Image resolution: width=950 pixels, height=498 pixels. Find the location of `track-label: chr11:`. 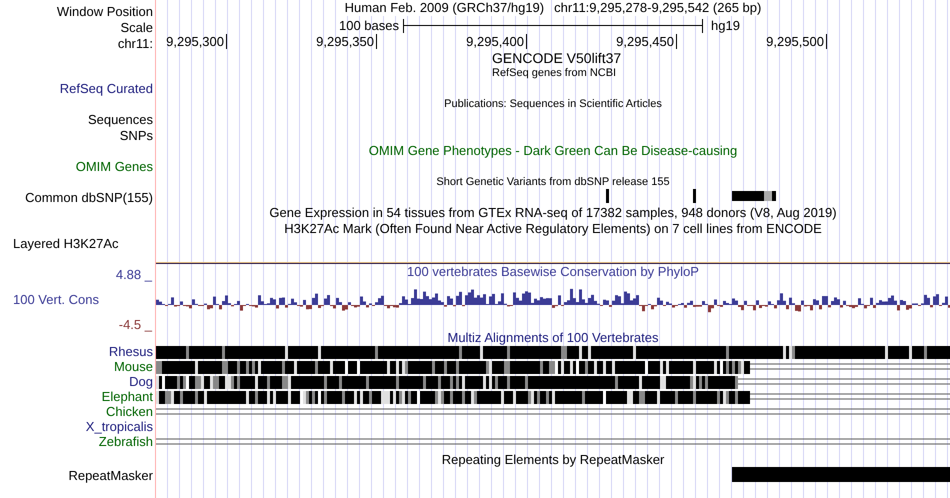

track-label: chr11: is located at coordinates (135, 43).